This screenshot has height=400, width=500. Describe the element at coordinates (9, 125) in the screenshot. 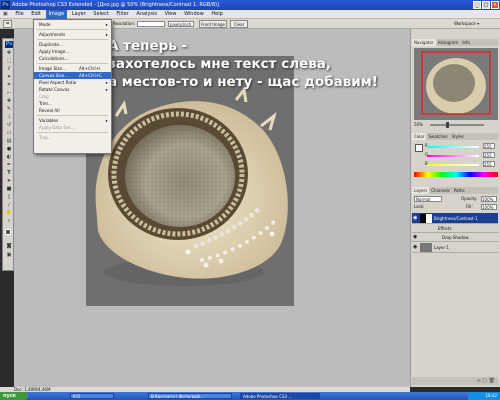

I see `history-brush-icon: ↺` at that location.